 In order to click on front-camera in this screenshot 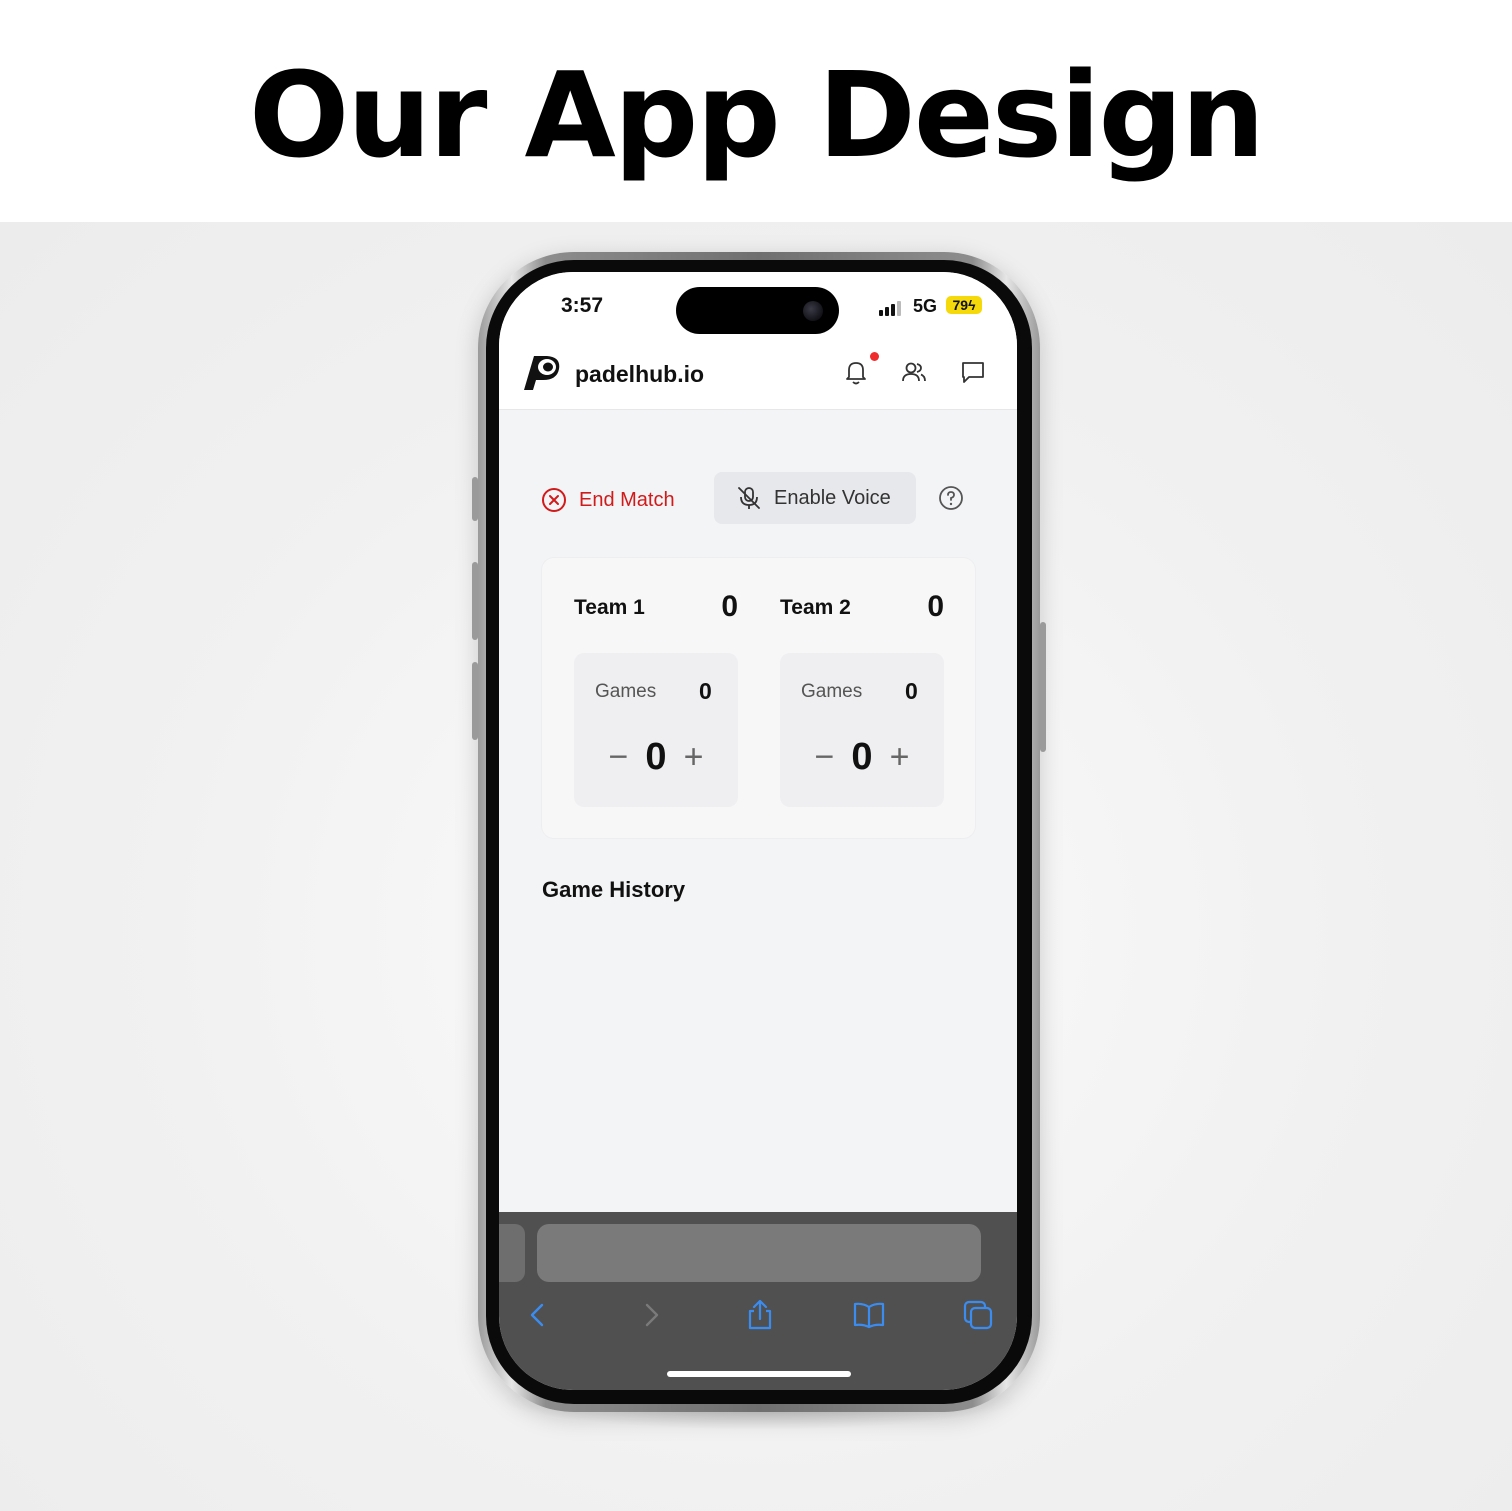, I will do `click(813, 311)`.